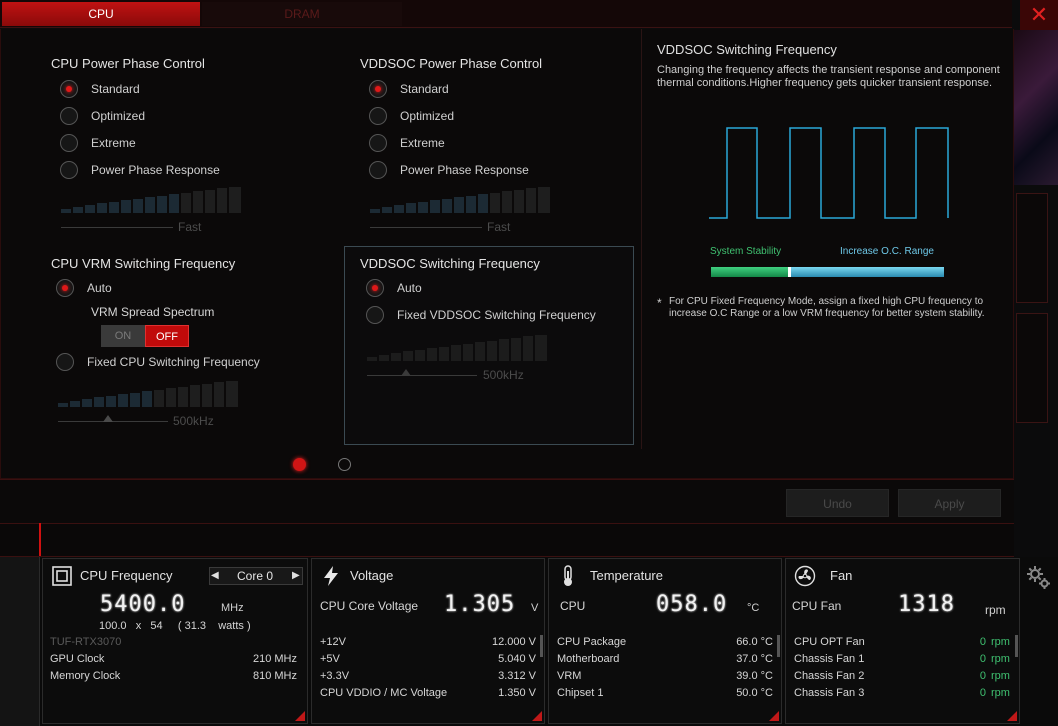 This screenshot has width=1058, height=726. Describe the element at coordinates (513, 642) in the screenshot. I see `voltage-row-value: 12.000 V` at that location.